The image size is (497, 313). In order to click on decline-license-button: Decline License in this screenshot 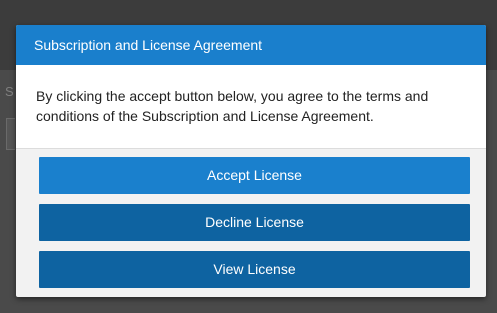, I will do `click(254, 222)`.